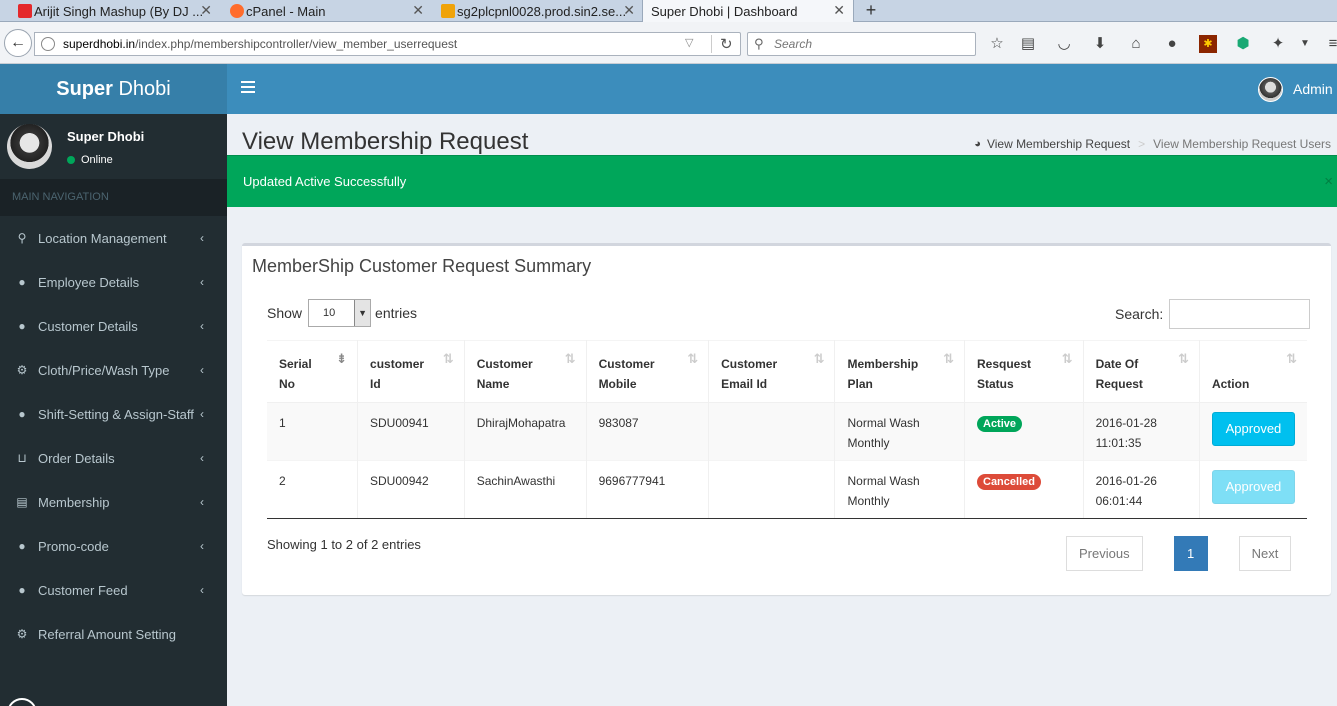  I want to click on cell-action: Approved, so click(1253, 489).